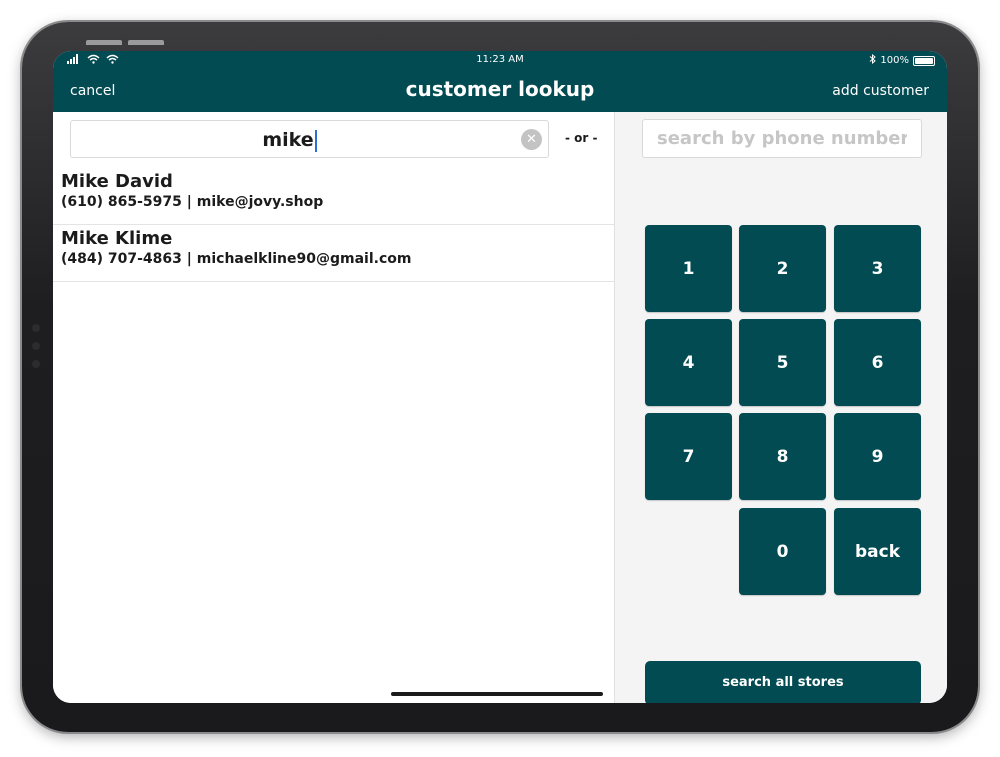 Image resolution: width=1000 pixels, height=757 pixels. Describe the element at coordinates (688, 268) in the screenshot. I see `keypad-key-1: 1` at that location.